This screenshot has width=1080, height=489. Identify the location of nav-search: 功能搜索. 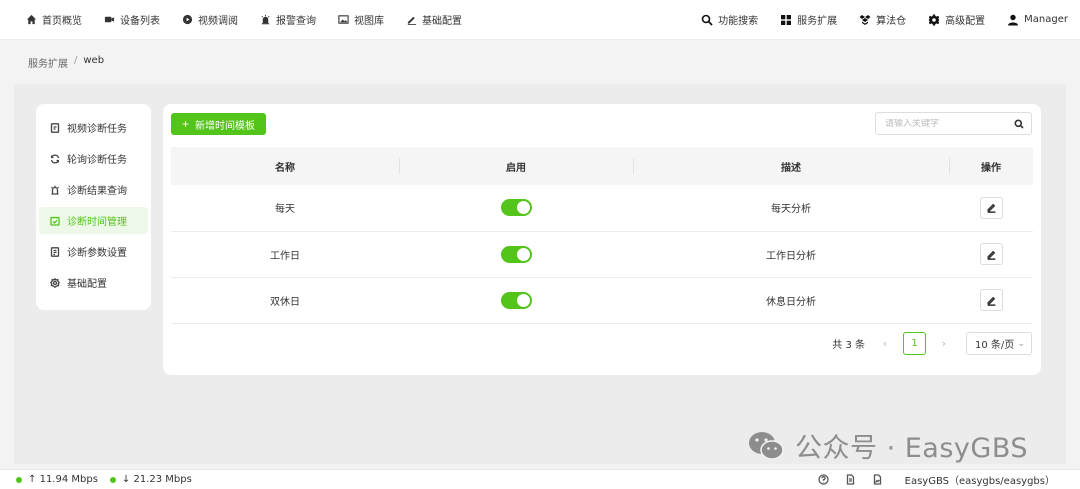
(729, 19).